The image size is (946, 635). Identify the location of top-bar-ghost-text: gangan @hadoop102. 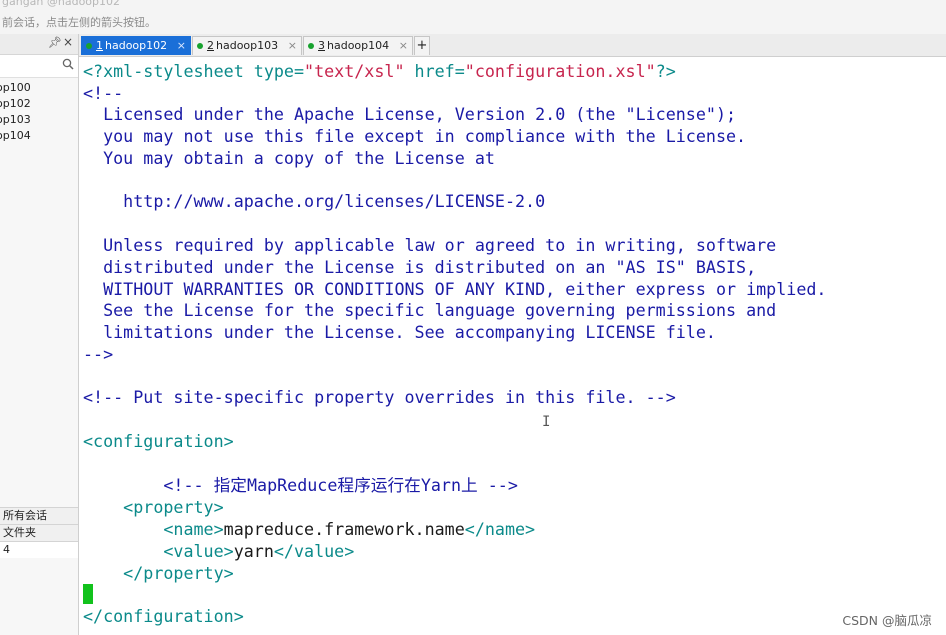
(61, 4).